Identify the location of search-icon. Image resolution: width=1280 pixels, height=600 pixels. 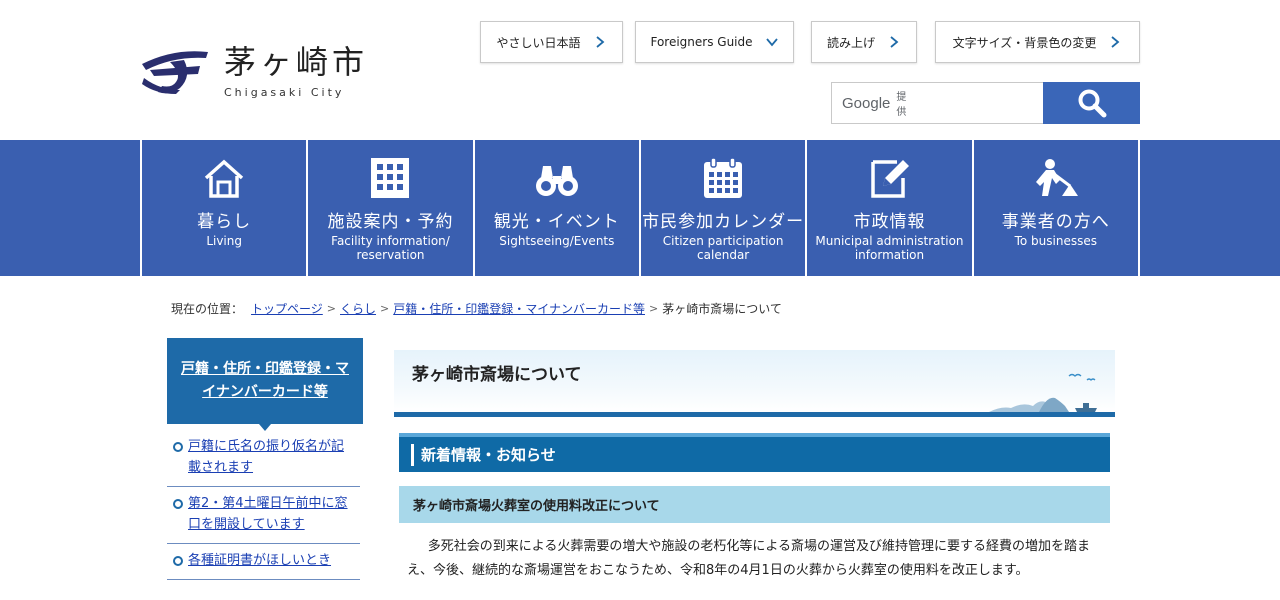
(1092, 103).